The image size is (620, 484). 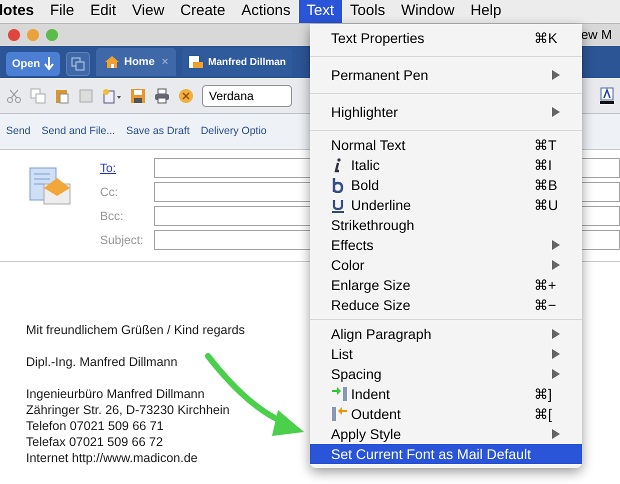 What do you see at coordinates (376, 414) in the screenshot?
I see `menu-item-label: Outdent` at bounding box center [376, 414].